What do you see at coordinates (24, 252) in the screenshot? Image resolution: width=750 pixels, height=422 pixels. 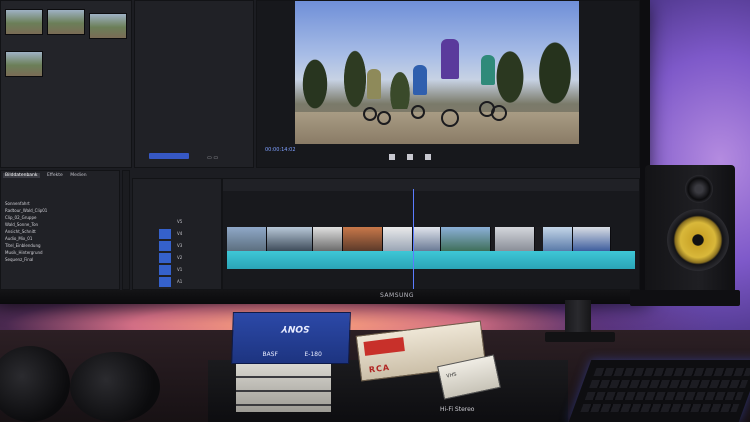 I see `project-file: Musik_Hintergrund` at bounding box center [24, 252].